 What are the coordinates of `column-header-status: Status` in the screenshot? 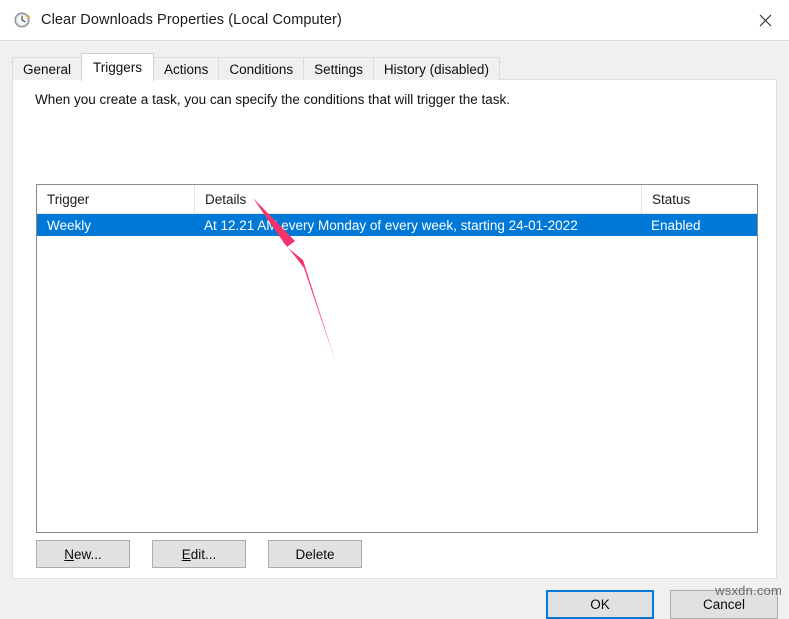 It's located at (699, 199).